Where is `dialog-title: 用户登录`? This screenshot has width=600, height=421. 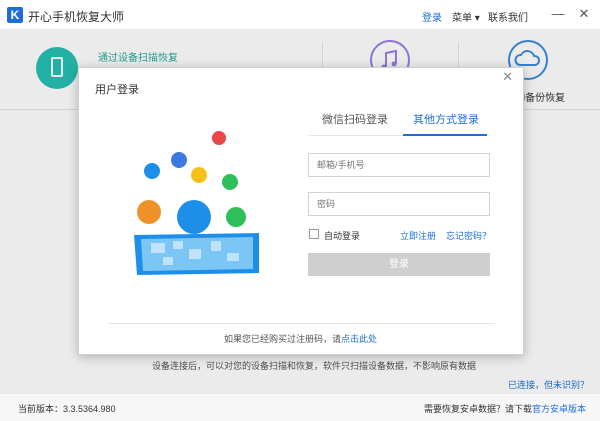
dialog-title: 用户登录 is located at coordinates (117, 90).